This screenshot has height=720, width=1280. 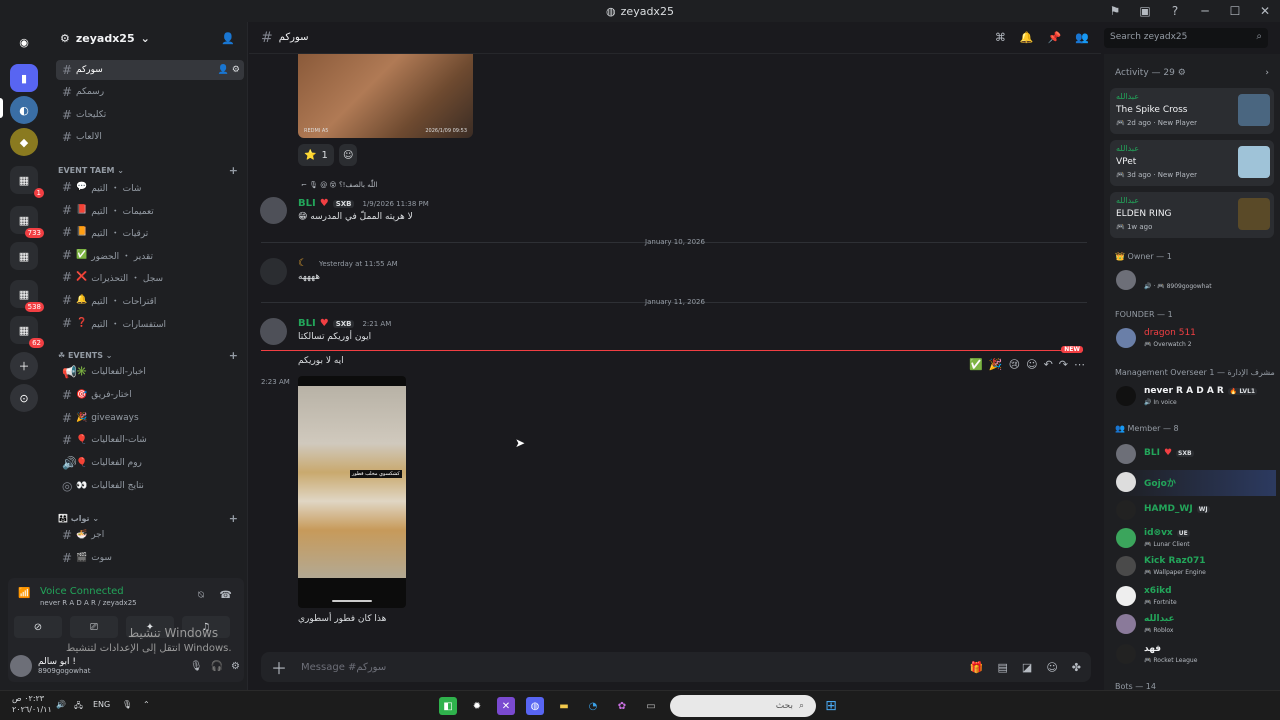 I want to click on maximize-button: ☐, so click(x=1235, y=11).